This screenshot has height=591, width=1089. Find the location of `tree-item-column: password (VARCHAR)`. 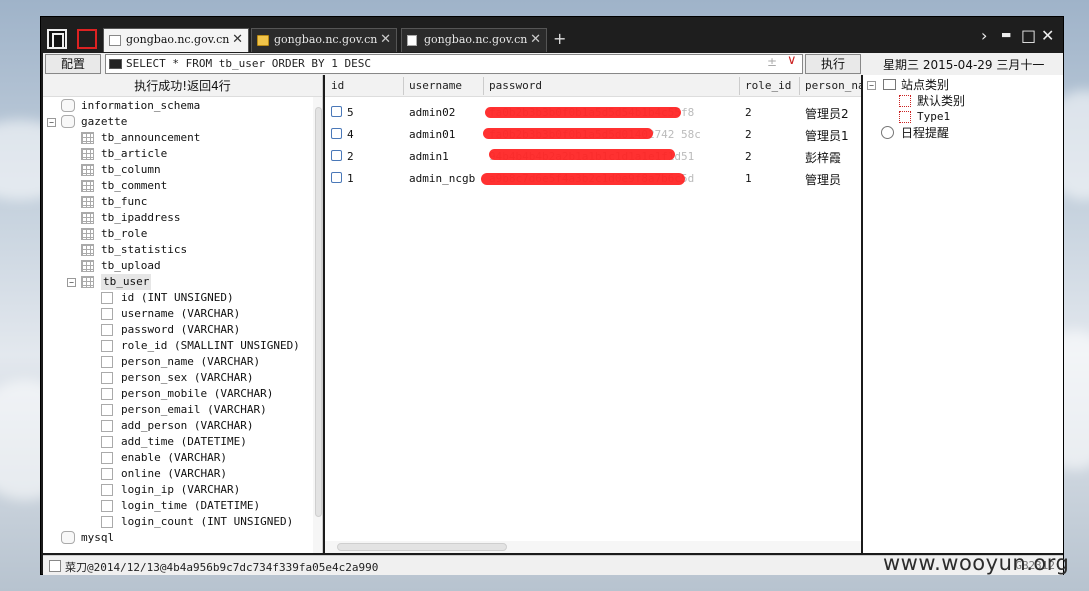

tree-item-column: password (VARCHAR) is located at coordinates (177, 330).